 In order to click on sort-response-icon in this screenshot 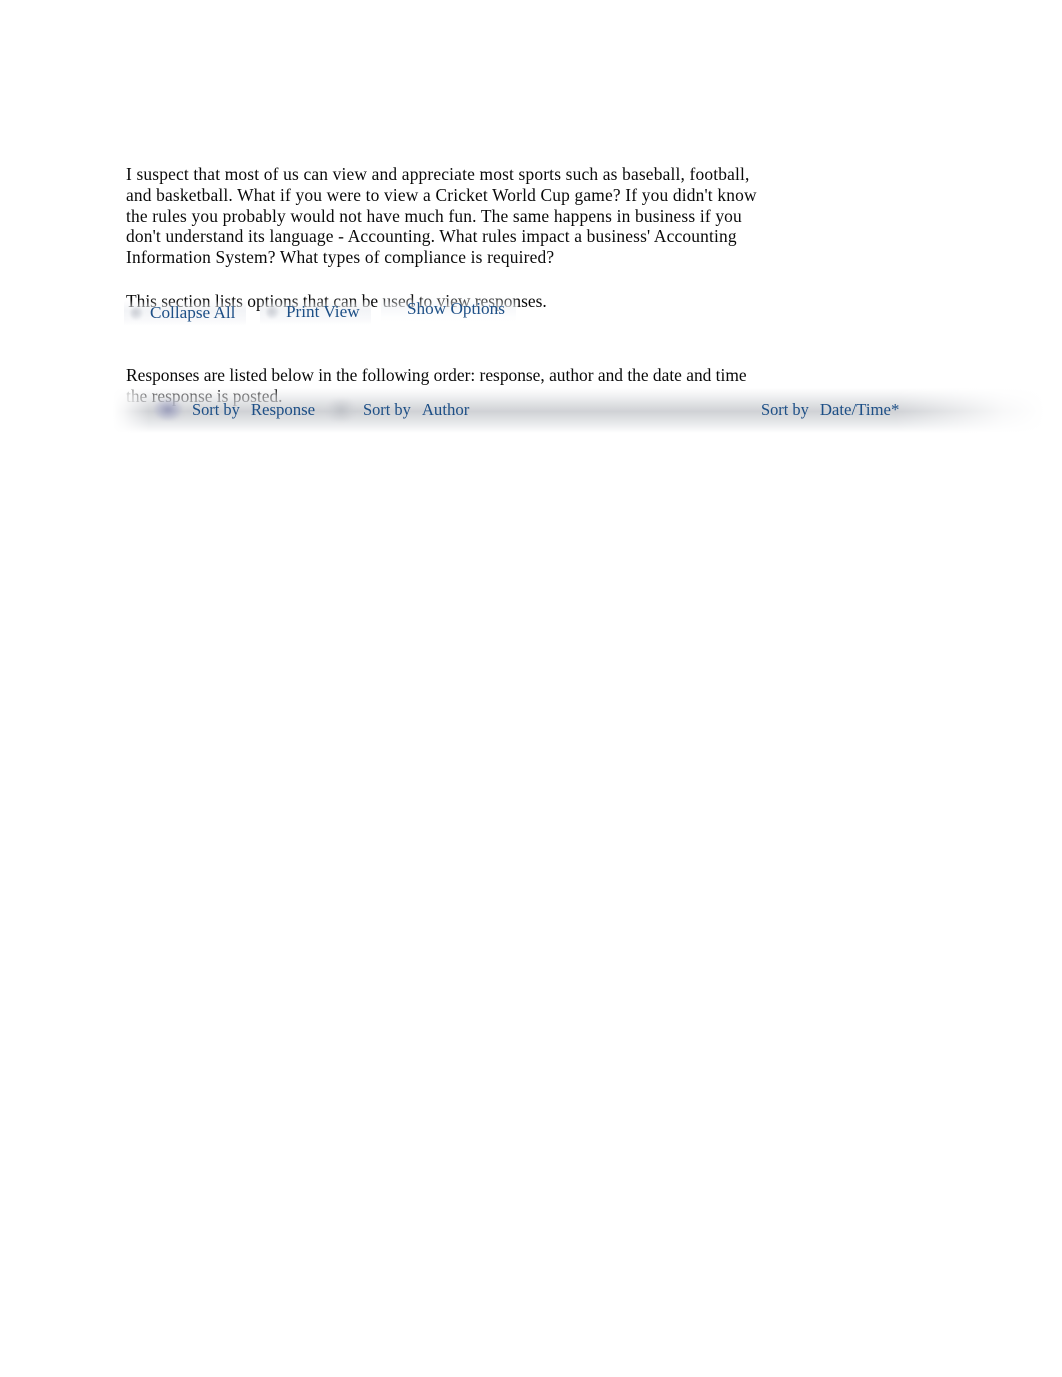, I will do `click(168, 409)`.